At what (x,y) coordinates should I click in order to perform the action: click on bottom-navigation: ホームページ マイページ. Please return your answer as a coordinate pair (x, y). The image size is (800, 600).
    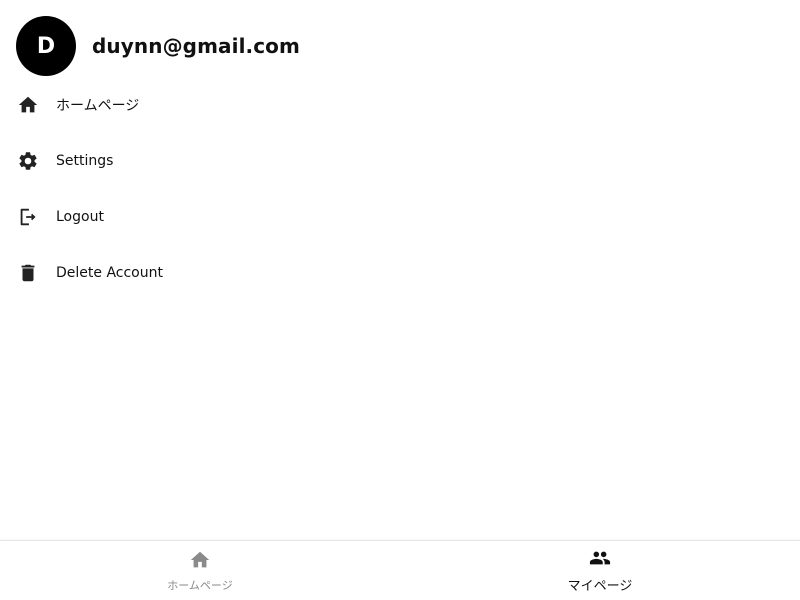
    Looking at the image, I should click on (400, 570).